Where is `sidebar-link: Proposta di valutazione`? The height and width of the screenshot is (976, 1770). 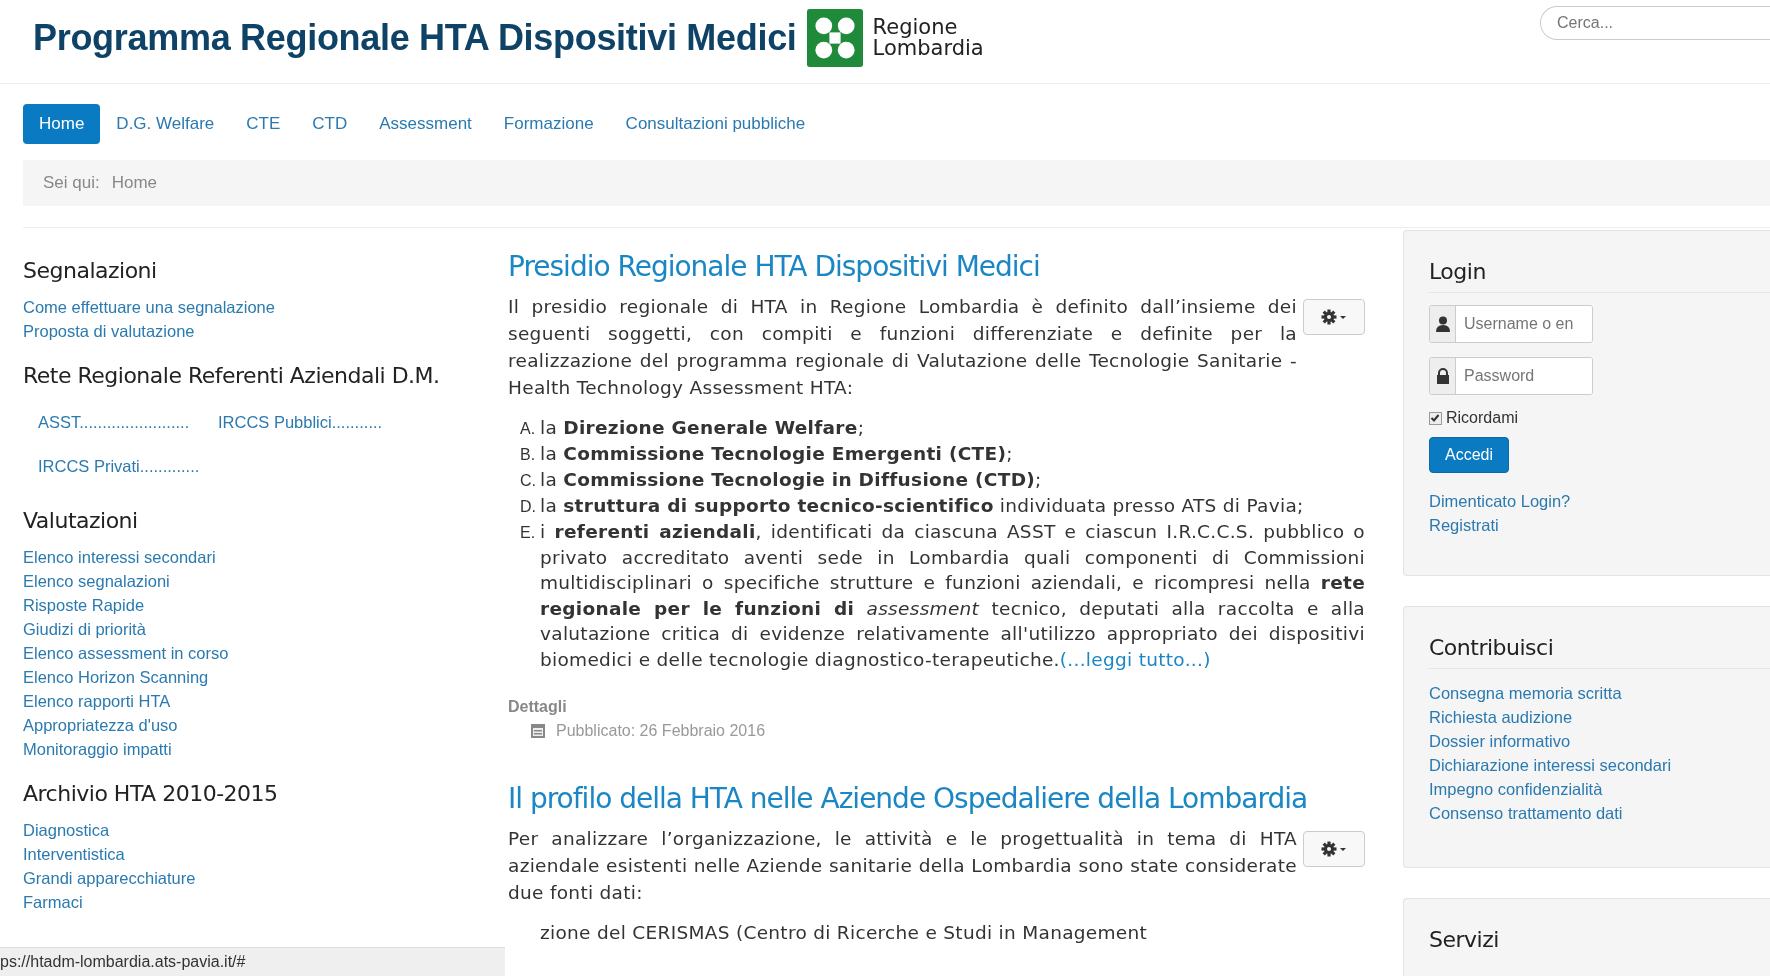
sidebar-link: Proposta di valutazione is located at coordinates (109, 331).